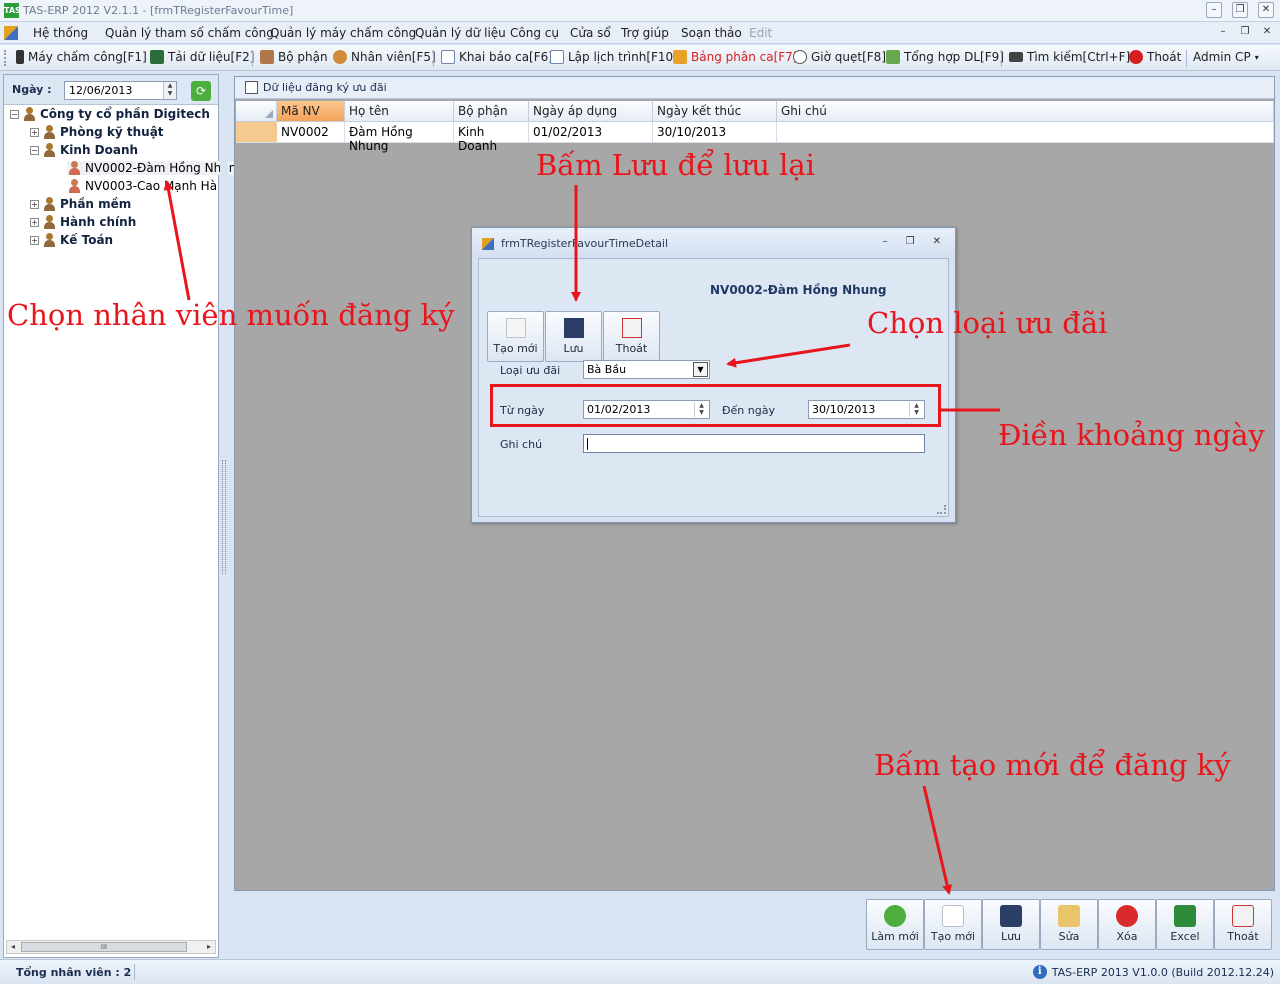  What do you see at coordinates (631, 328) in the screenshot?
I see `exit-icon` at bounding box center [631, 328].